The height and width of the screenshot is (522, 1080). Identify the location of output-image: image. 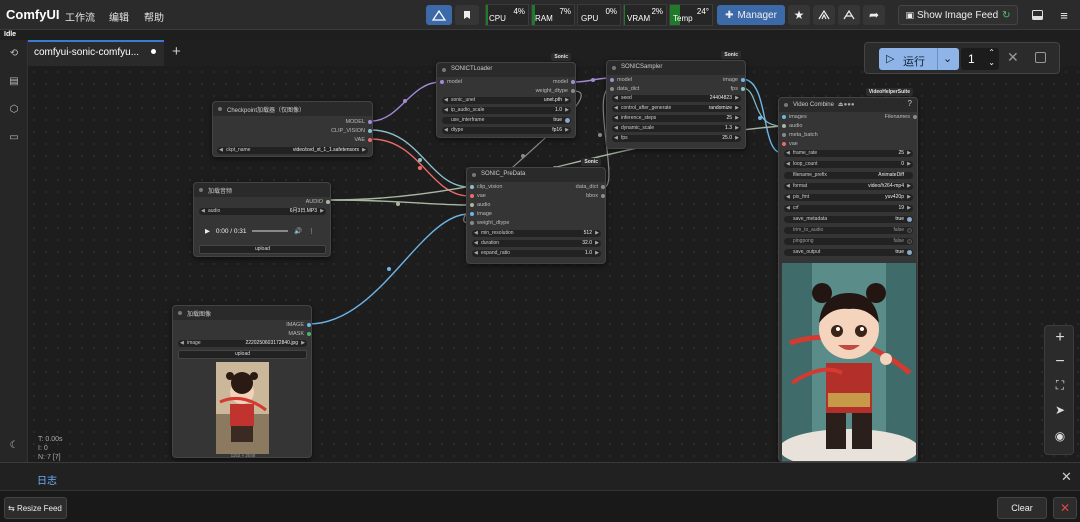
(734, 80).